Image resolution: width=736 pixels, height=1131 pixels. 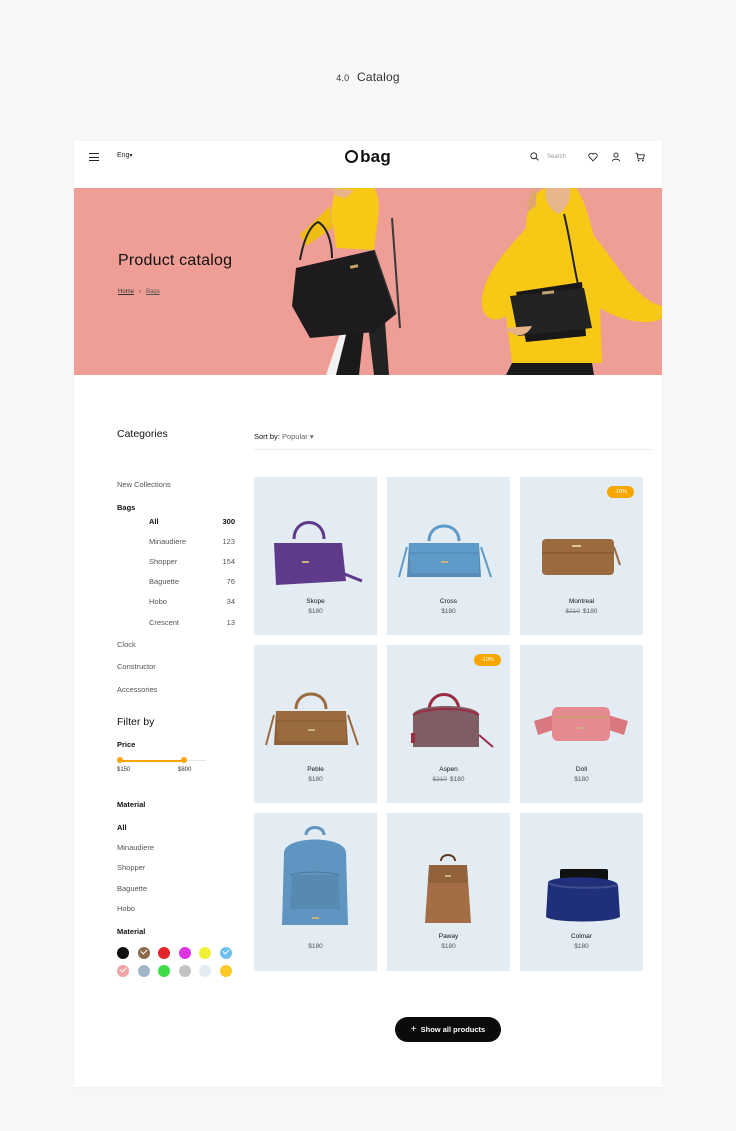 I want to click on subcategory-all: All 300, so click(x=192, y=521).